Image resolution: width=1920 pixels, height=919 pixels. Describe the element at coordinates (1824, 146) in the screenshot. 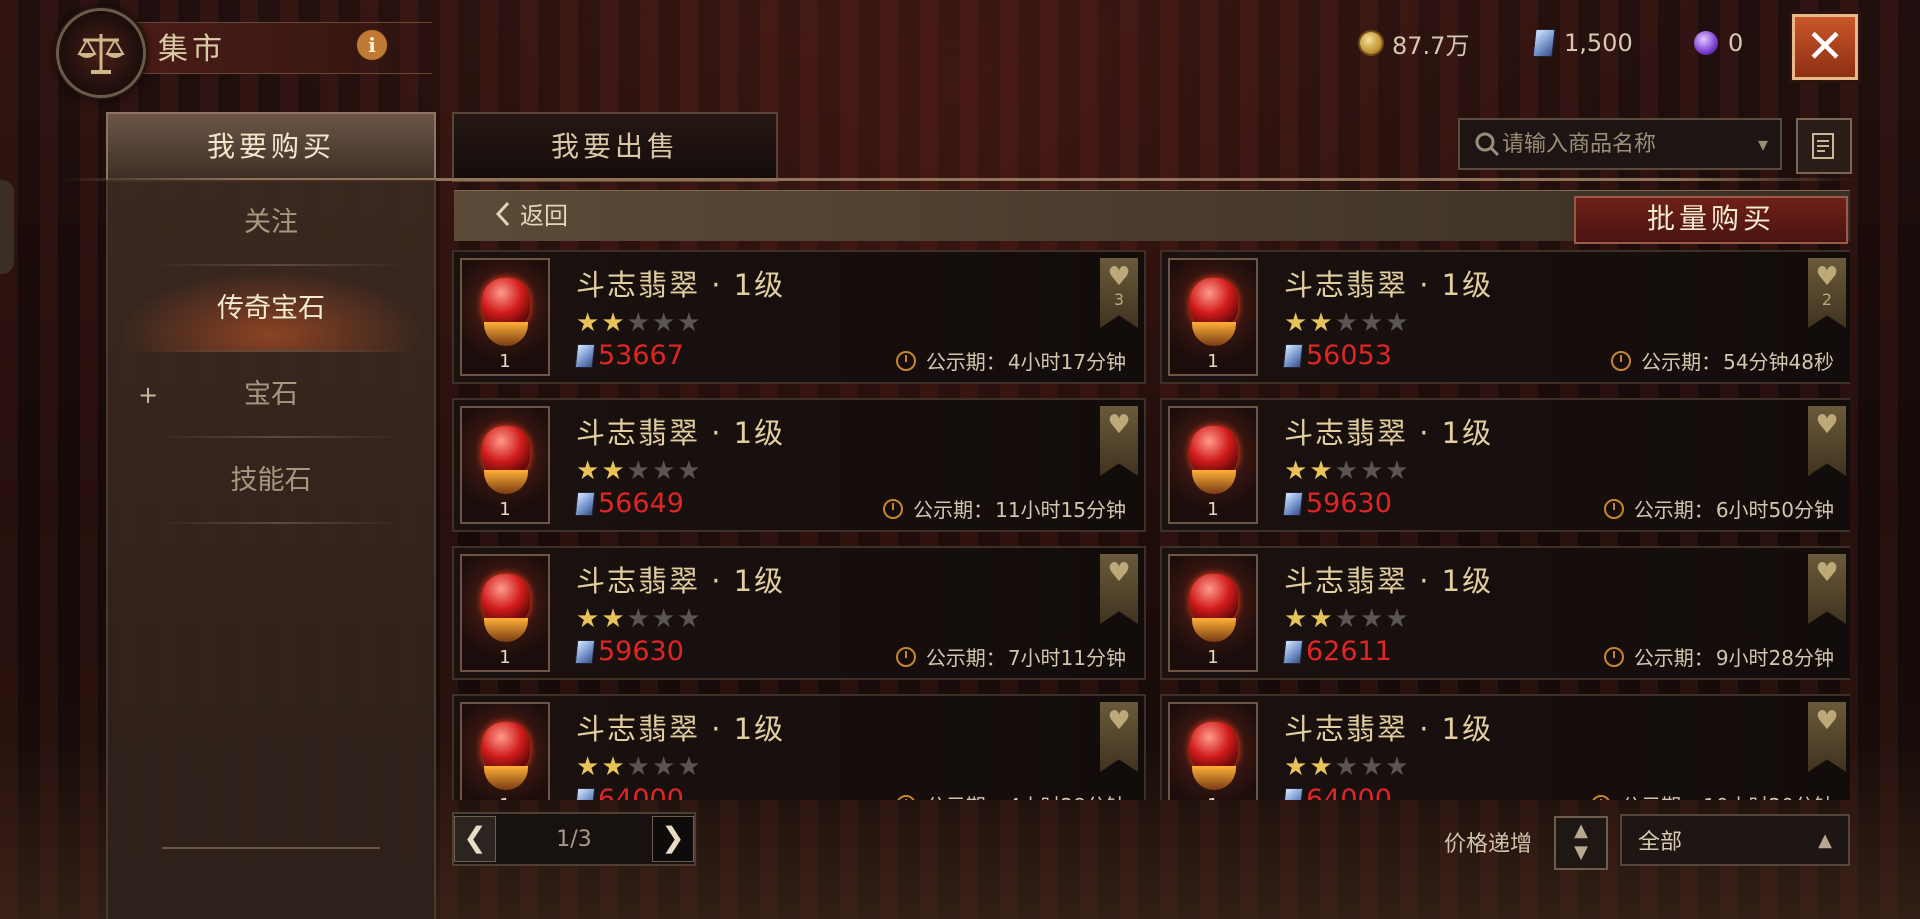

I see `history-button` at that location.